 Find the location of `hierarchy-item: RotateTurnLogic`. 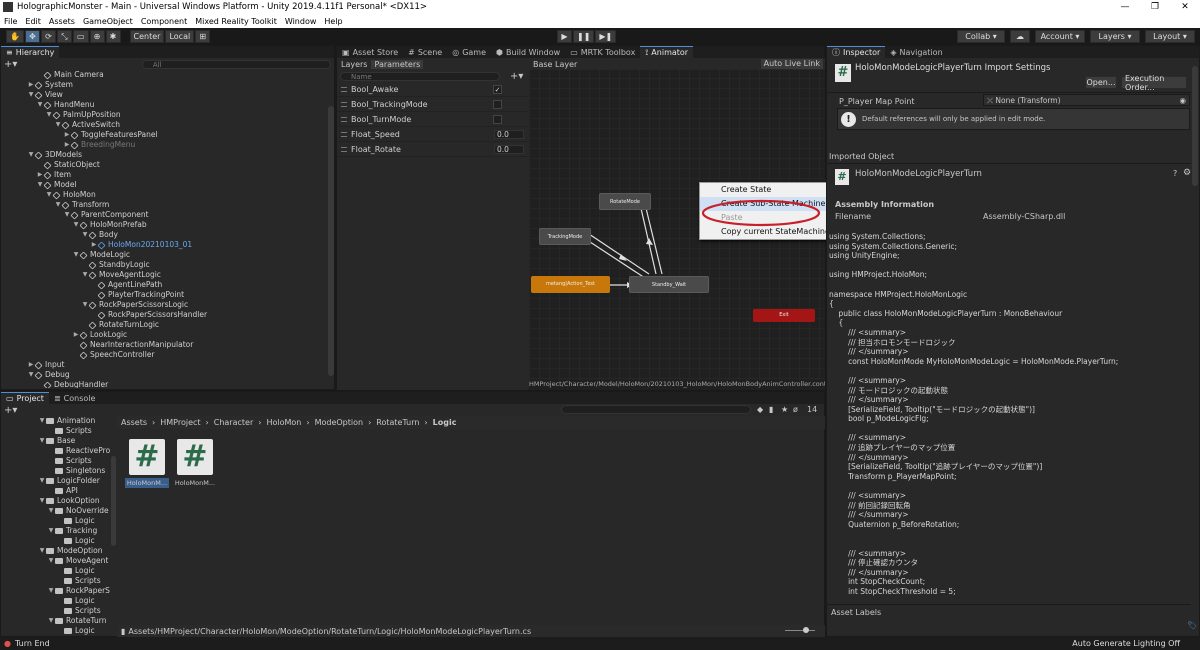

hierarchy-item: RotateTurnLogic is located at coordinates (171, 325).